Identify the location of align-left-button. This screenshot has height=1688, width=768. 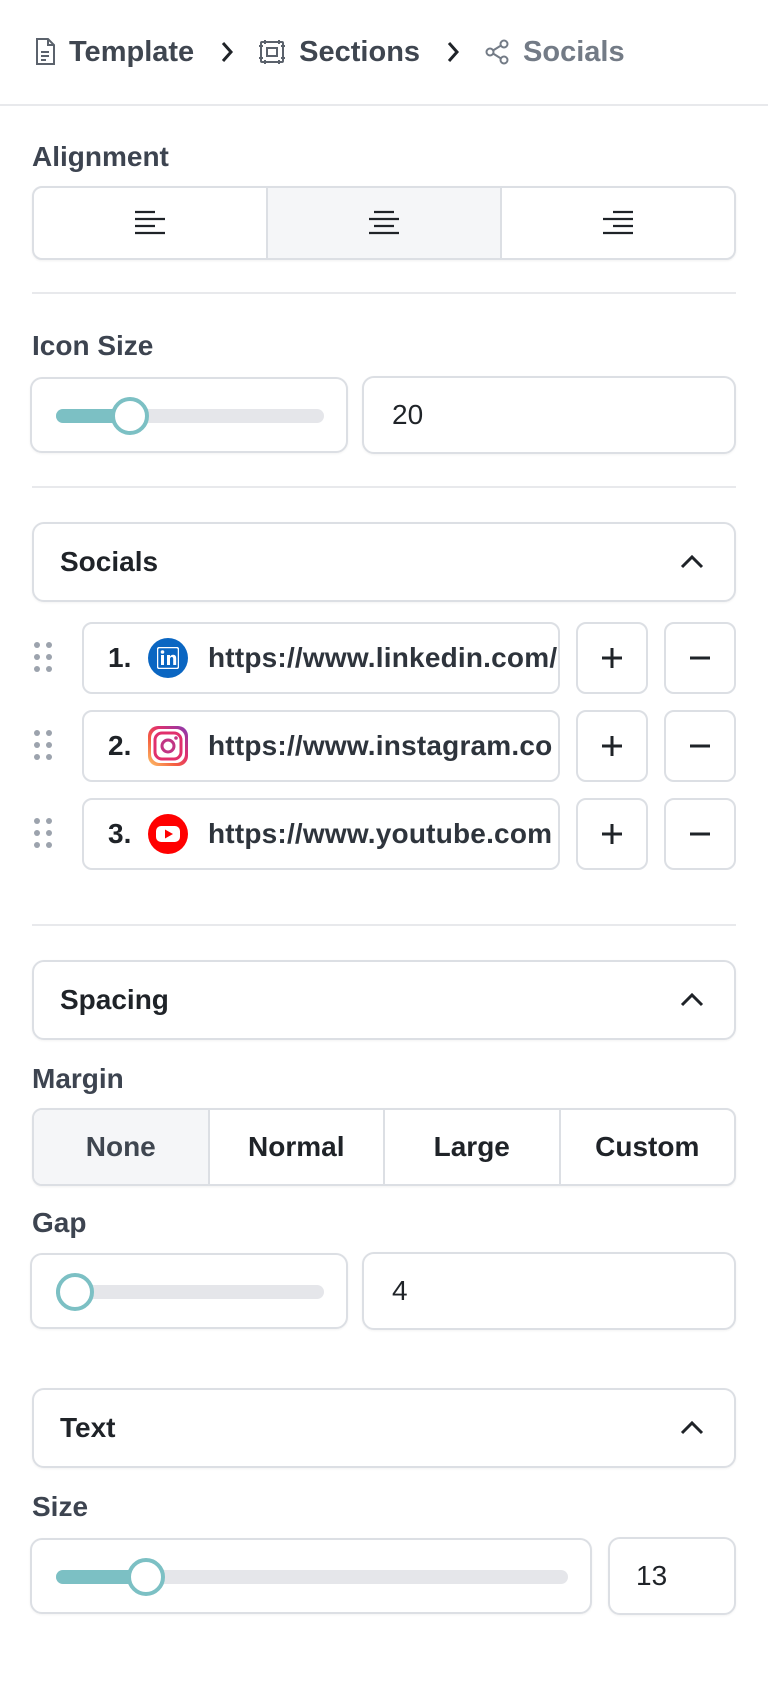
(151, 223).